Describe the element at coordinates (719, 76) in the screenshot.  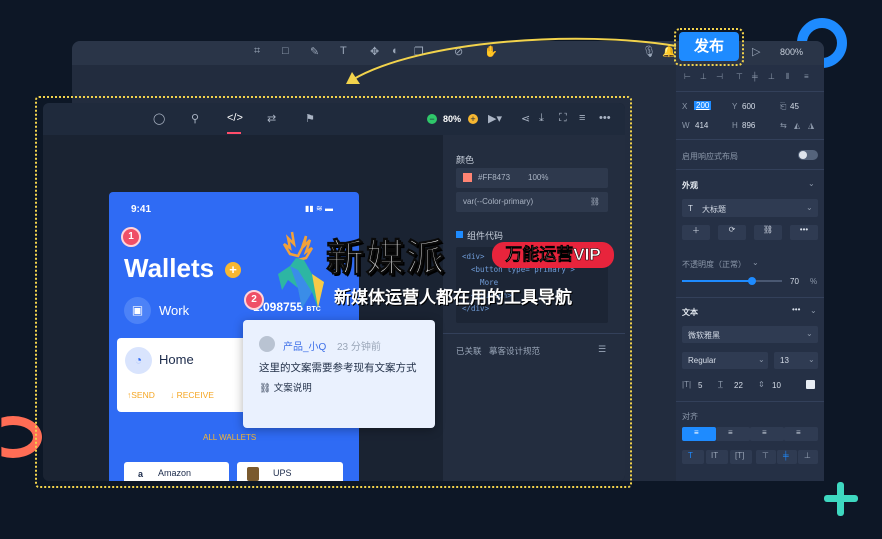
I see `align-right-icon: ⊣` at that location.